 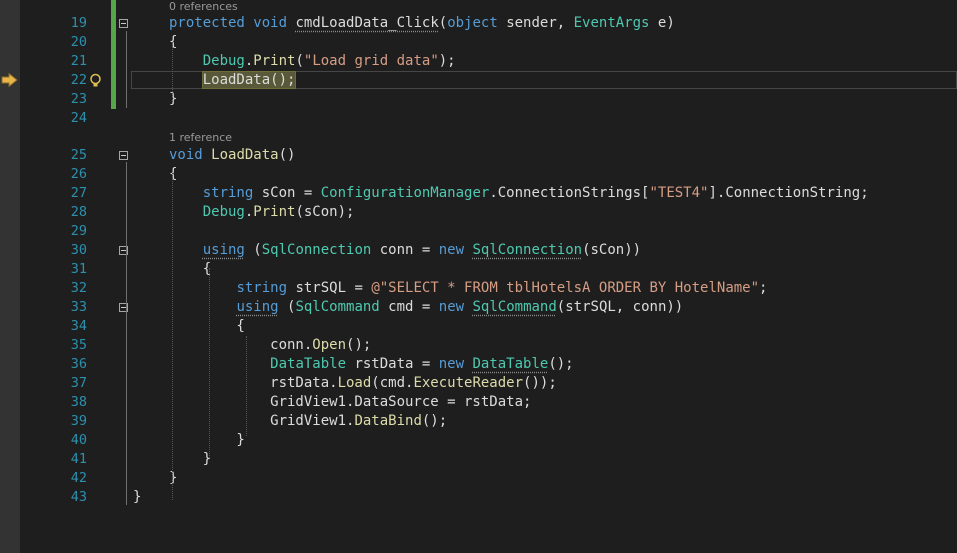 I want to click on line-number: 35, so click(x=78, y=345).